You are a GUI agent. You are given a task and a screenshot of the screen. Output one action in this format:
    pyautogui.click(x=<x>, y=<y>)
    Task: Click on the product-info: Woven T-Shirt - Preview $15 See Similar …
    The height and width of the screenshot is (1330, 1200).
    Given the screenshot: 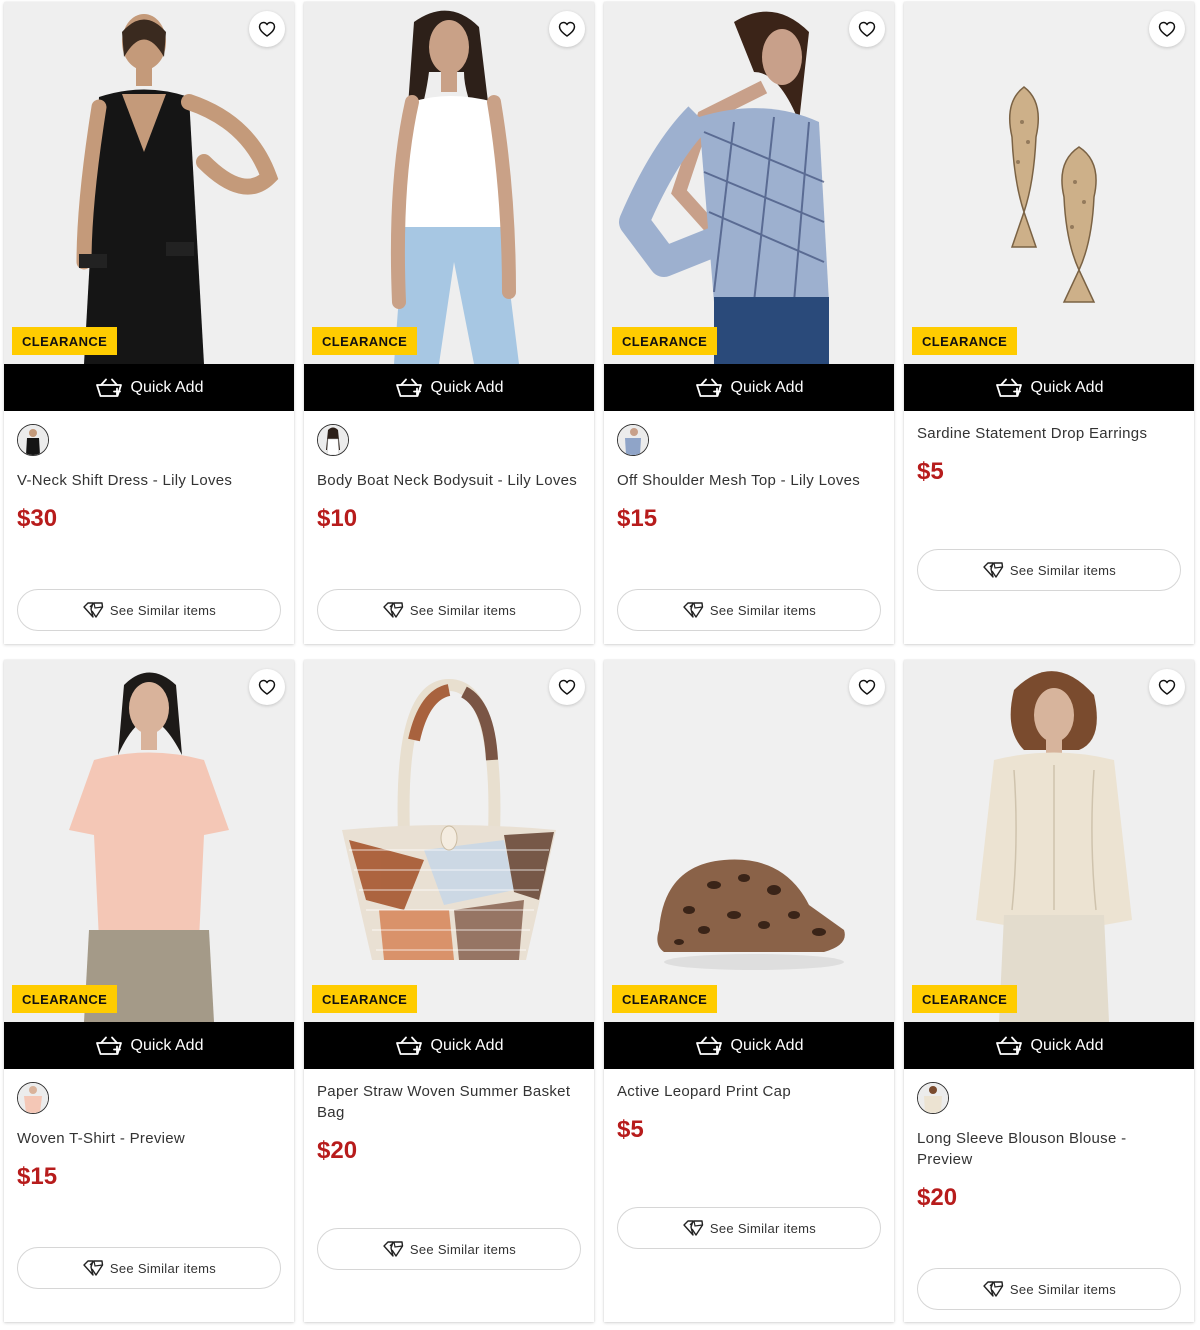 What is the action you would take?
    pyautogui.click(x=149, y=1195)
    